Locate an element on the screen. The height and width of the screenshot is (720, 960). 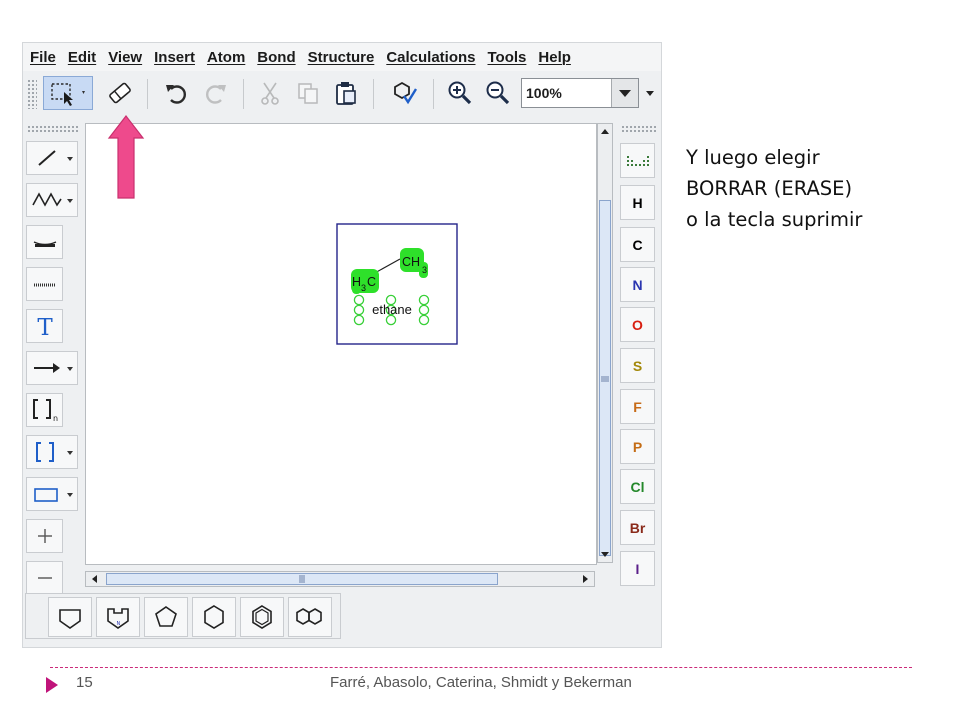
periodic-table-button is located at coordinates (637, 160).